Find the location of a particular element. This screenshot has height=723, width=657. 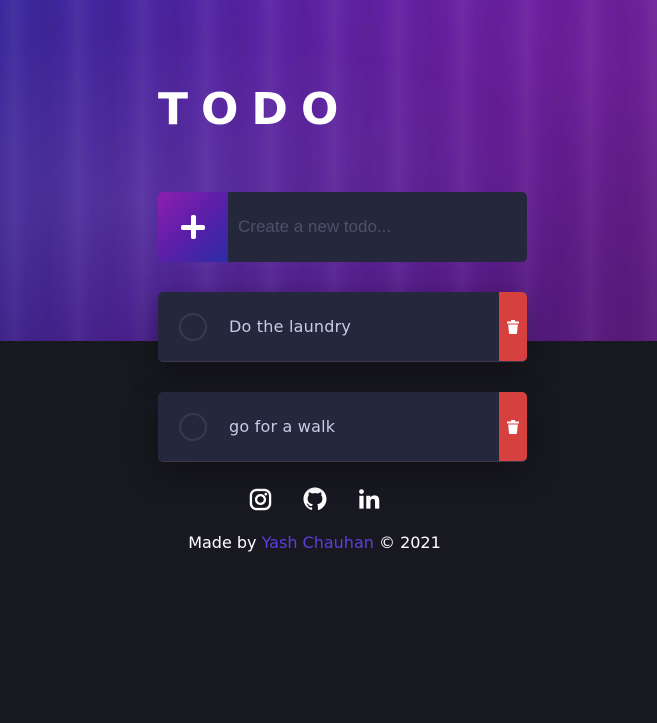

footer: Made by Yash Chauhan © 2021 is located at coordinates (321, 542).